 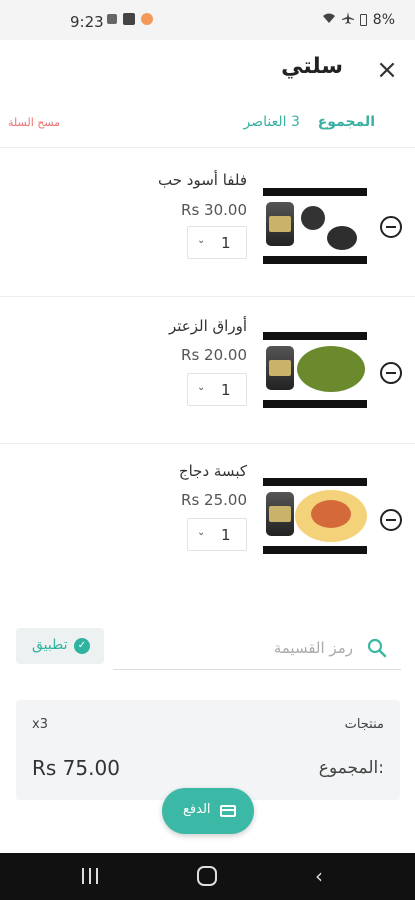 What do you see at coordinates (82, 646) in the screenshot?
I see `check-badge-icon: ✓` at bounding box center [82, 646].